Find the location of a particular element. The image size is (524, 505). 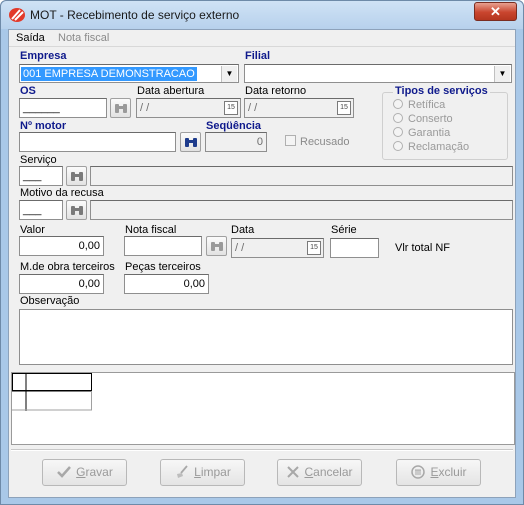

radio-reclamacao-label: Reclamação is located at coordinates (439, 147).